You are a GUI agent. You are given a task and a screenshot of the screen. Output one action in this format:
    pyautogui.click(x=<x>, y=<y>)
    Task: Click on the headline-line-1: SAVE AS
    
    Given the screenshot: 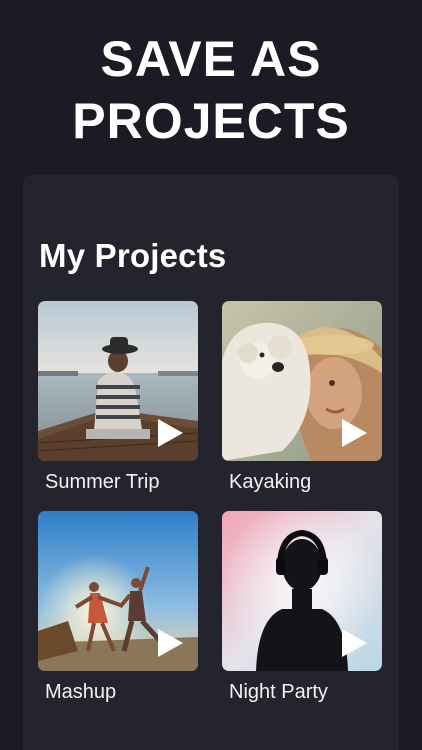 What is the action you would take?
    pyautogui.click(x=211, y=59)
    